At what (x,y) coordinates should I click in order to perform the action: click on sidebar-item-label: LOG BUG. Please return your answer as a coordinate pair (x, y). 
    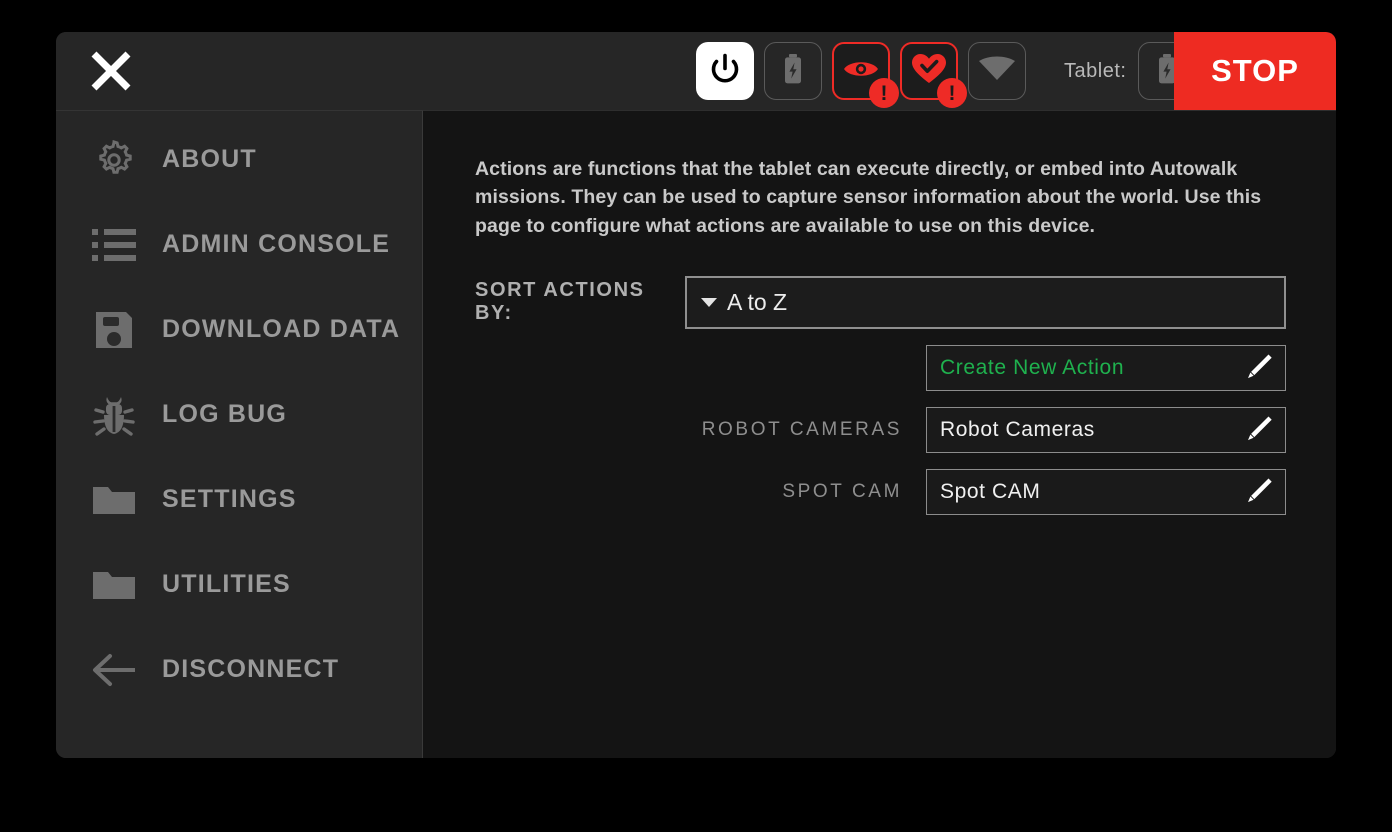
    Looking at the image, I should click on (225, 414).